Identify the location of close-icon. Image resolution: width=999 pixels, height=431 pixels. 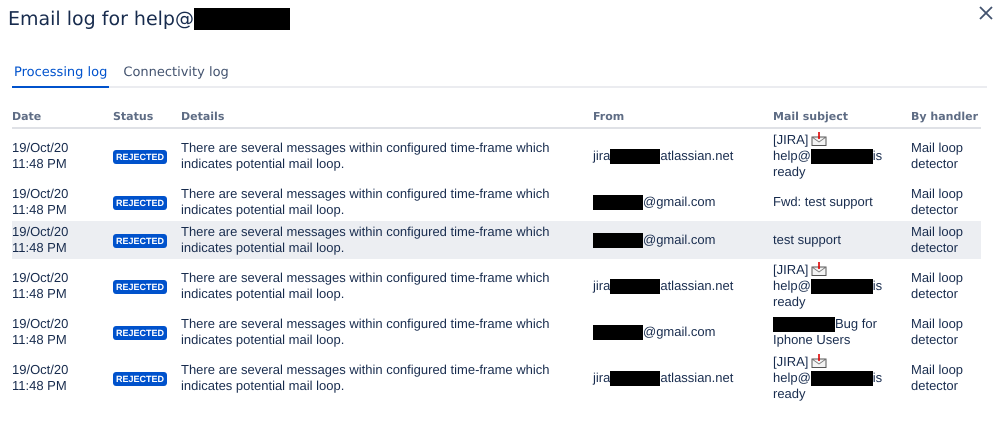
(986, 13).